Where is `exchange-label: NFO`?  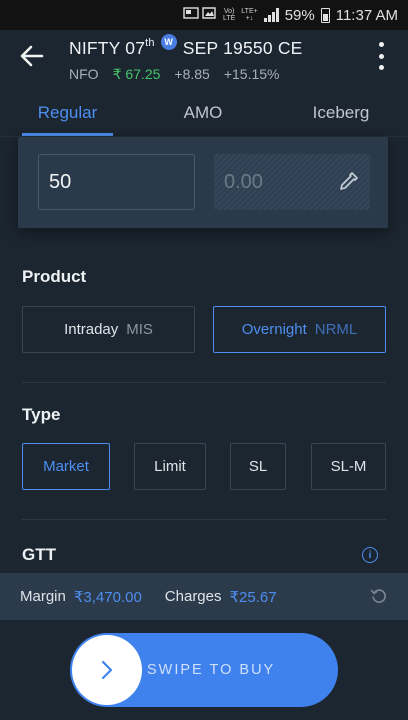
exchange-label: NFO is located at coordinates (84, 74).